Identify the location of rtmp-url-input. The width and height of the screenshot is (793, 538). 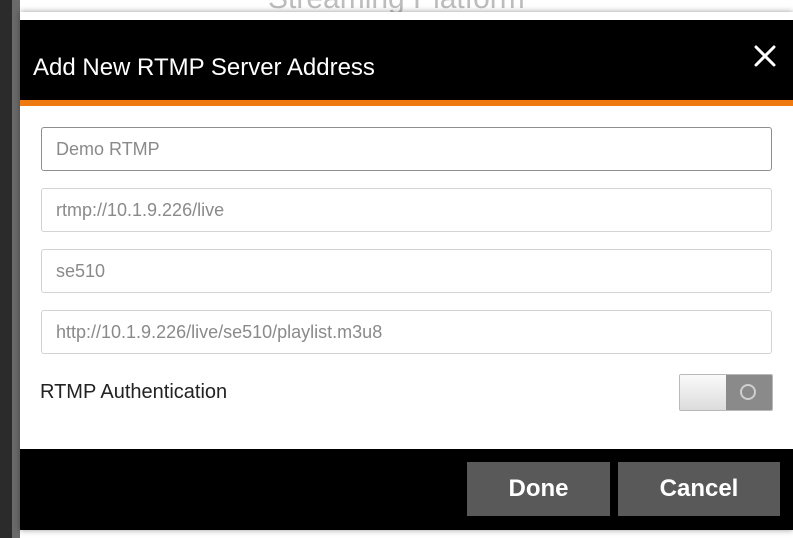
(406, 210).